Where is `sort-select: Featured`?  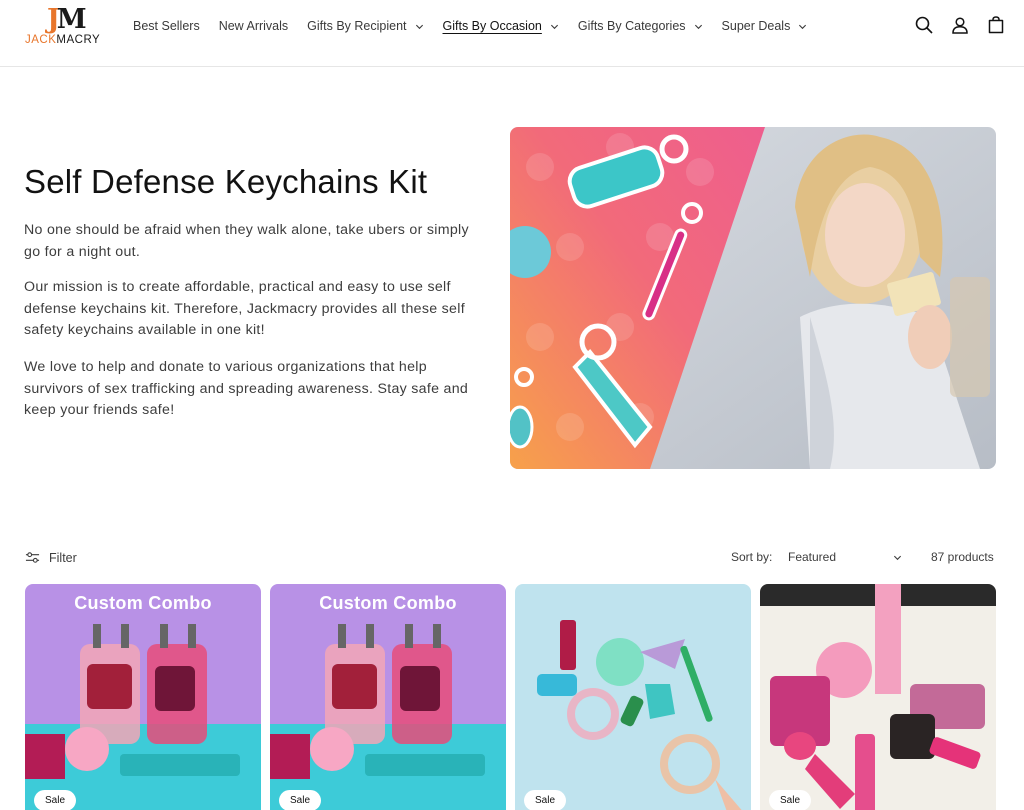 sort-select: Featured is located at coordinates (847, 557).